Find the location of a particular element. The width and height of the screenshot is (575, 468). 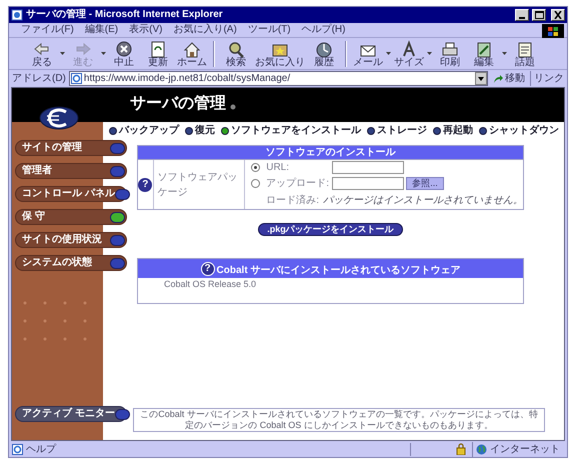

option-label: URL: is located at coordinates (278, 168).